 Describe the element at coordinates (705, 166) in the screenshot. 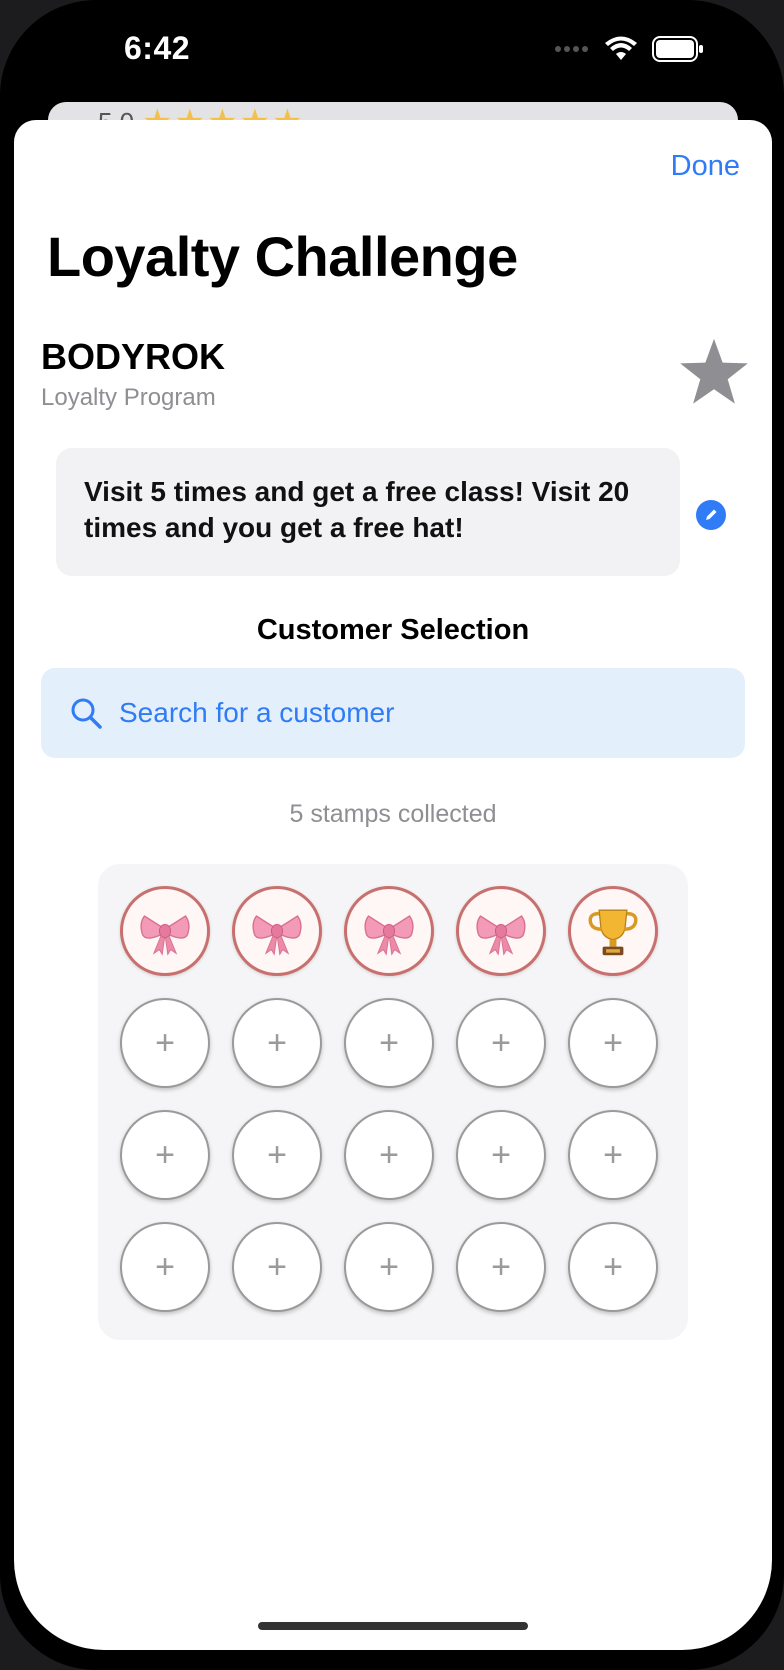

I see `done-button: Done` at that location.